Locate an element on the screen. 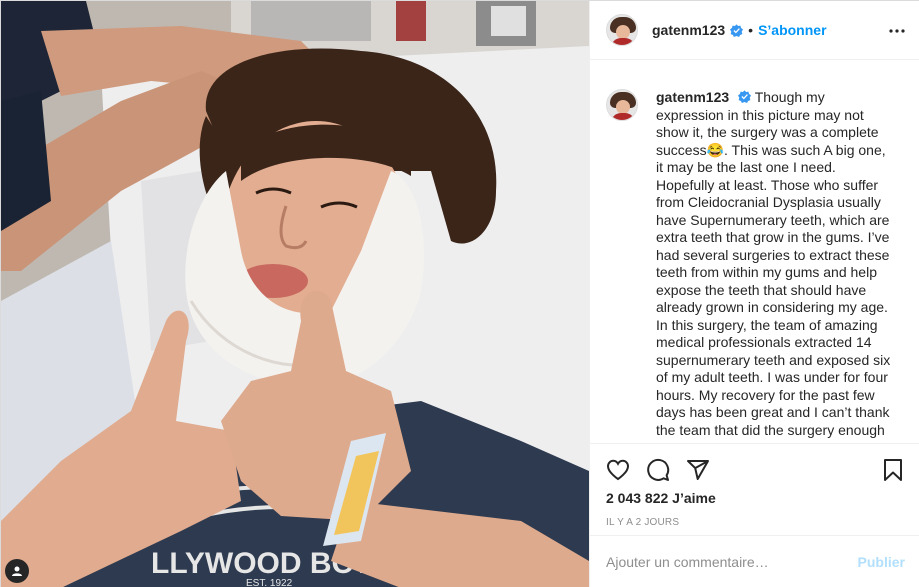 This screenshot has height=587, width=919. likes-count: 2 043 822 J’aime is located at coordinates (661, 498).